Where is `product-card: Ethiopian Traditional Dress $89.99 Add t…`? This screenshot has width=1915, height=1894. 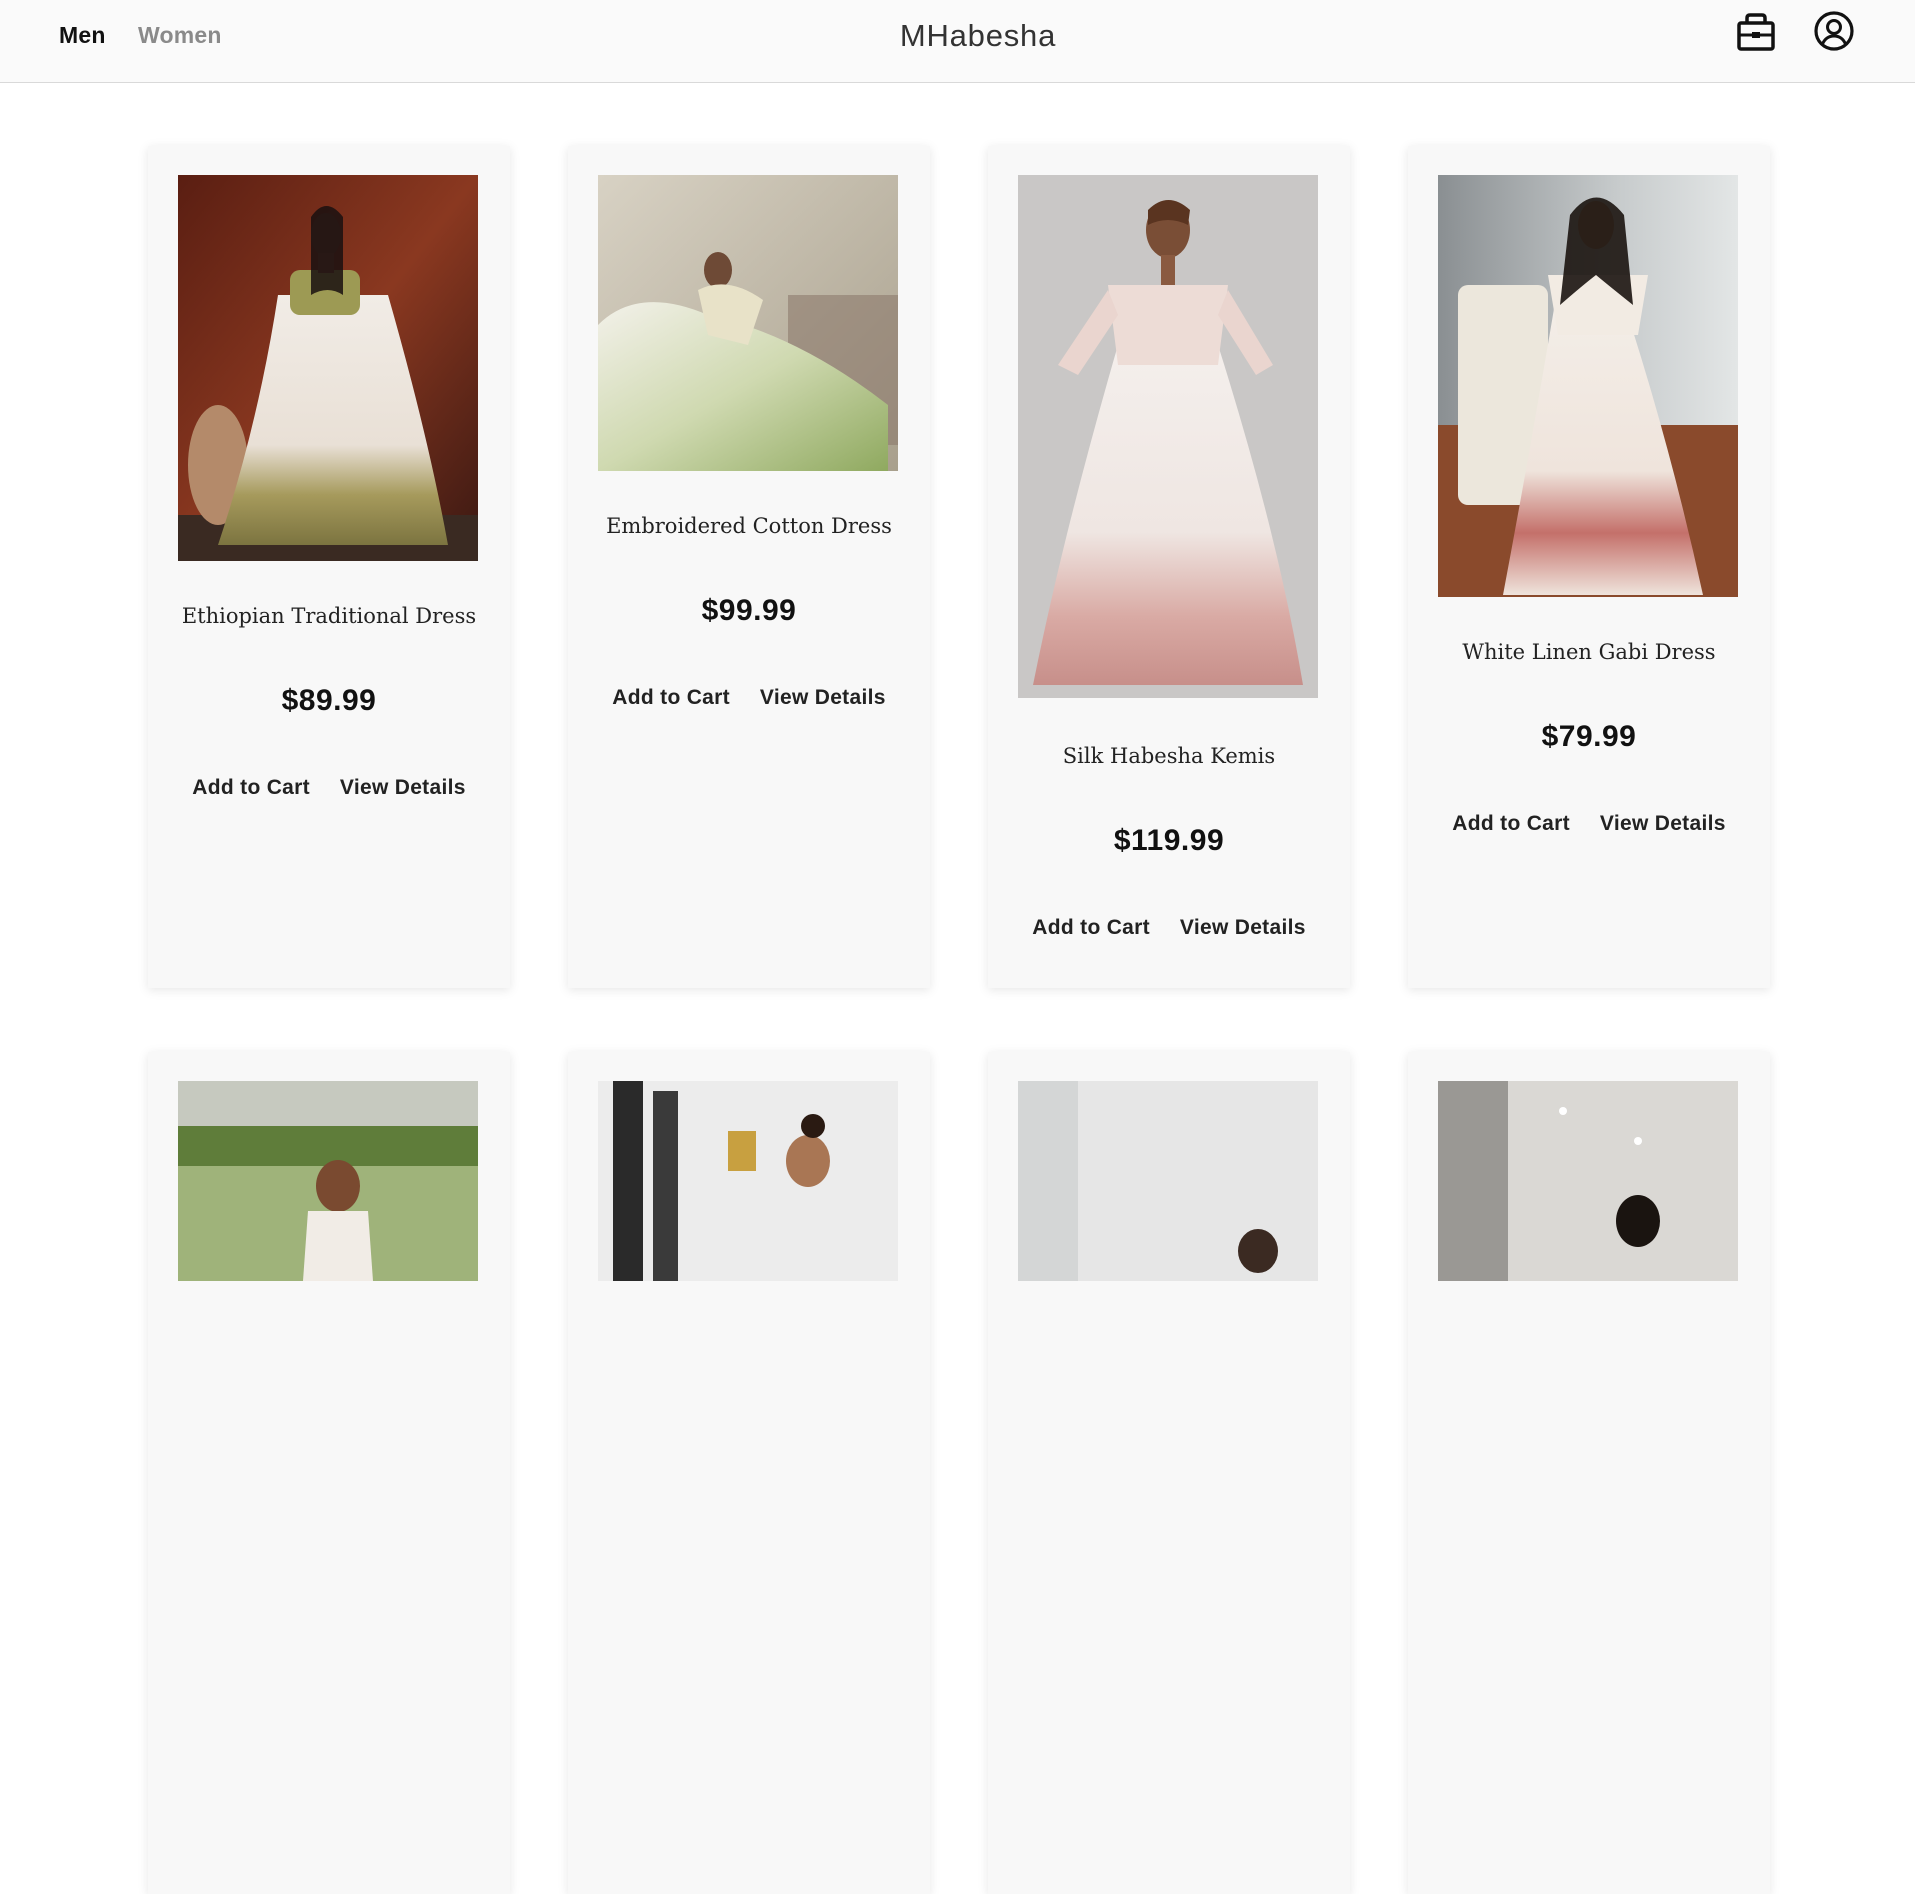 product-card: Ethiopian Traditional Dress $89.99 Add t… is located at coordinates (329, 567).